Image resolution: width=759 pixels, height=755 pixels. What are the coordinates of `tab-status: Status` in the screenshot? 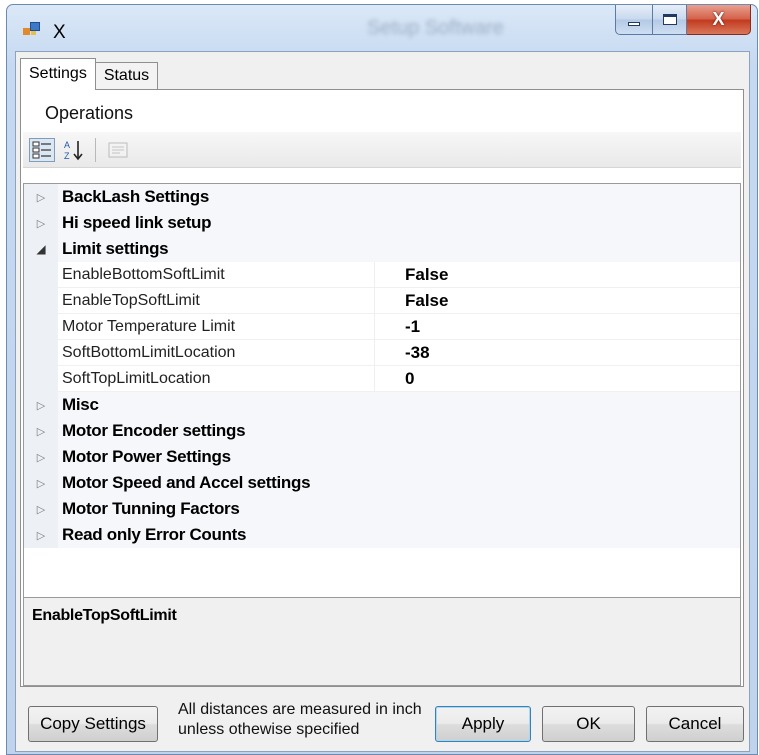 It's located at (126, 76).